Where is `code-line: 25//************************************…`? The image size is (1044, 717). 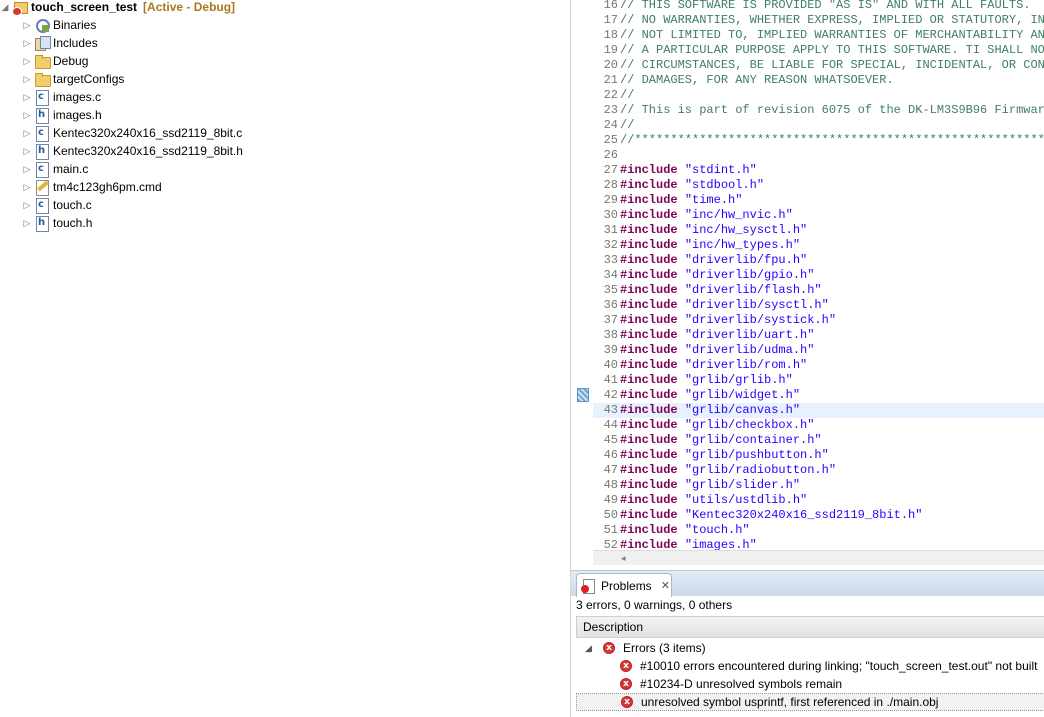
code-line: 25//************************************… is located at coordinates (818, 140).